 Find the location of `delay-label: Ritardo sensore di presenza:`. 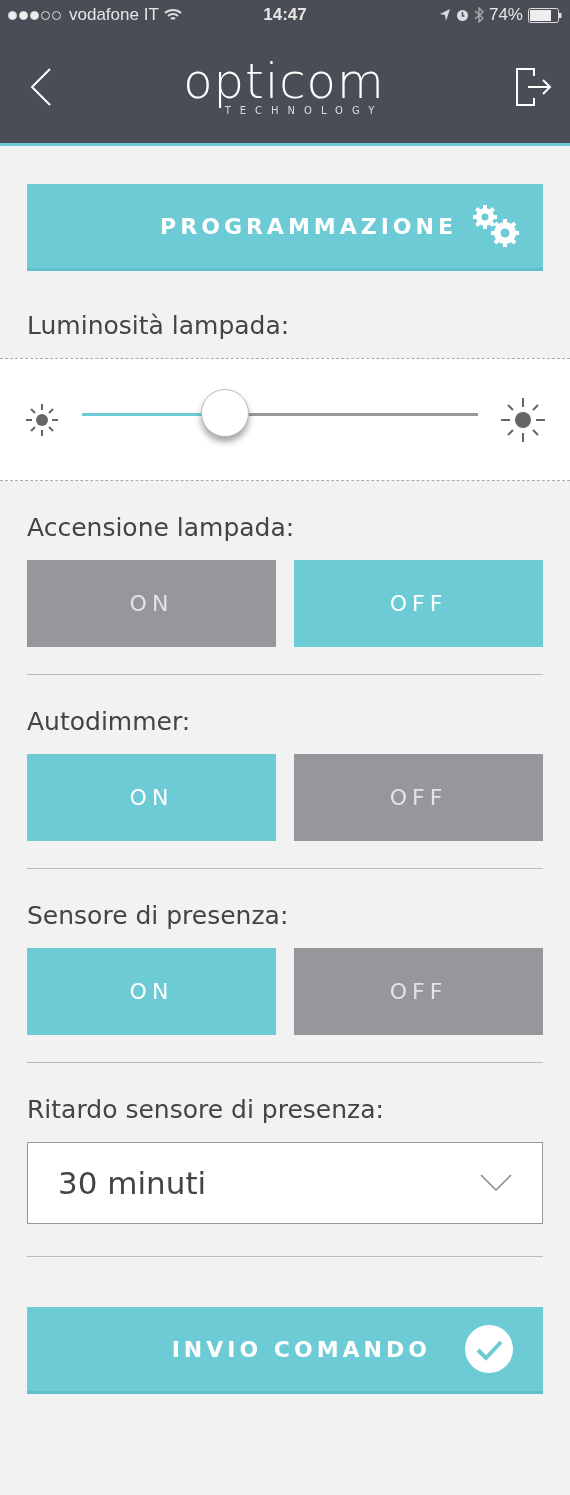

delay-label: Ritardo sensore di presenza: is located at coordinates (206, 1109).